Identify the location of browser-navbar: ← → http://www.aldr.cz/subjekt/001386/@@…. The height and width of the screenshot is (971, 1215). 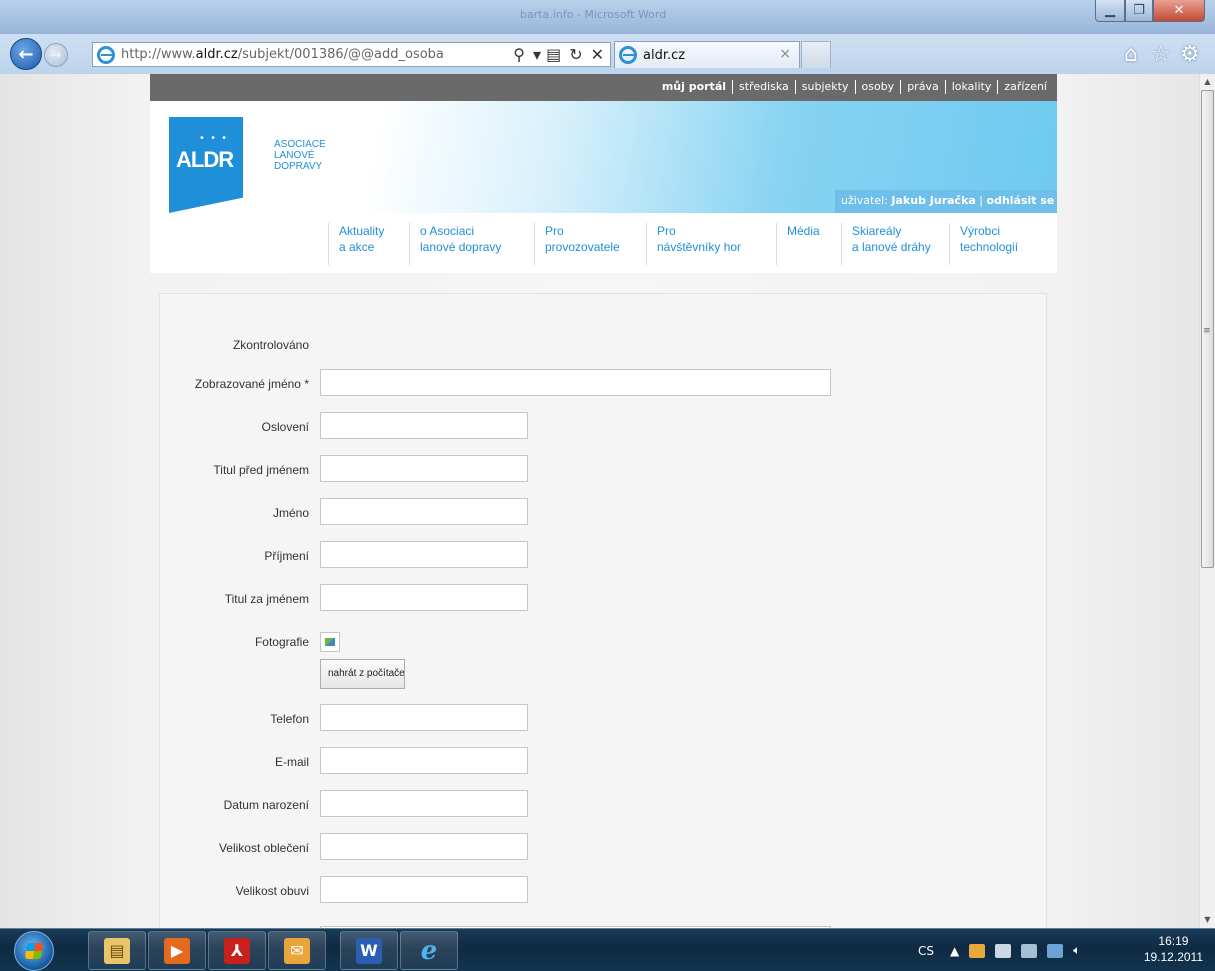
(607, 54).